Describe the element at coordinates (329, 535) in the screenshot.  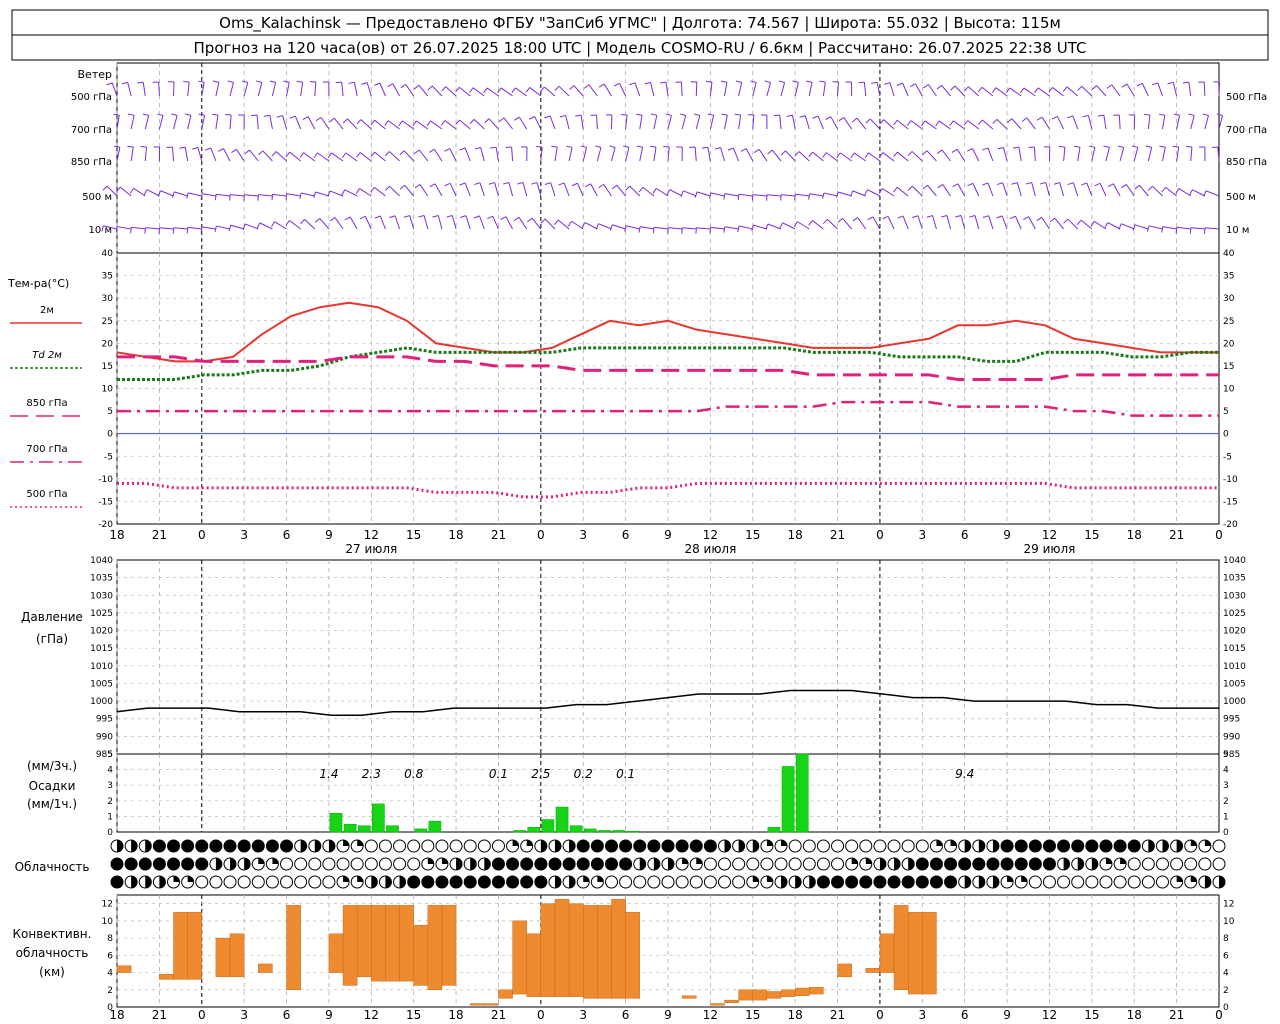
I see `x-tick-label: 9` at that location.